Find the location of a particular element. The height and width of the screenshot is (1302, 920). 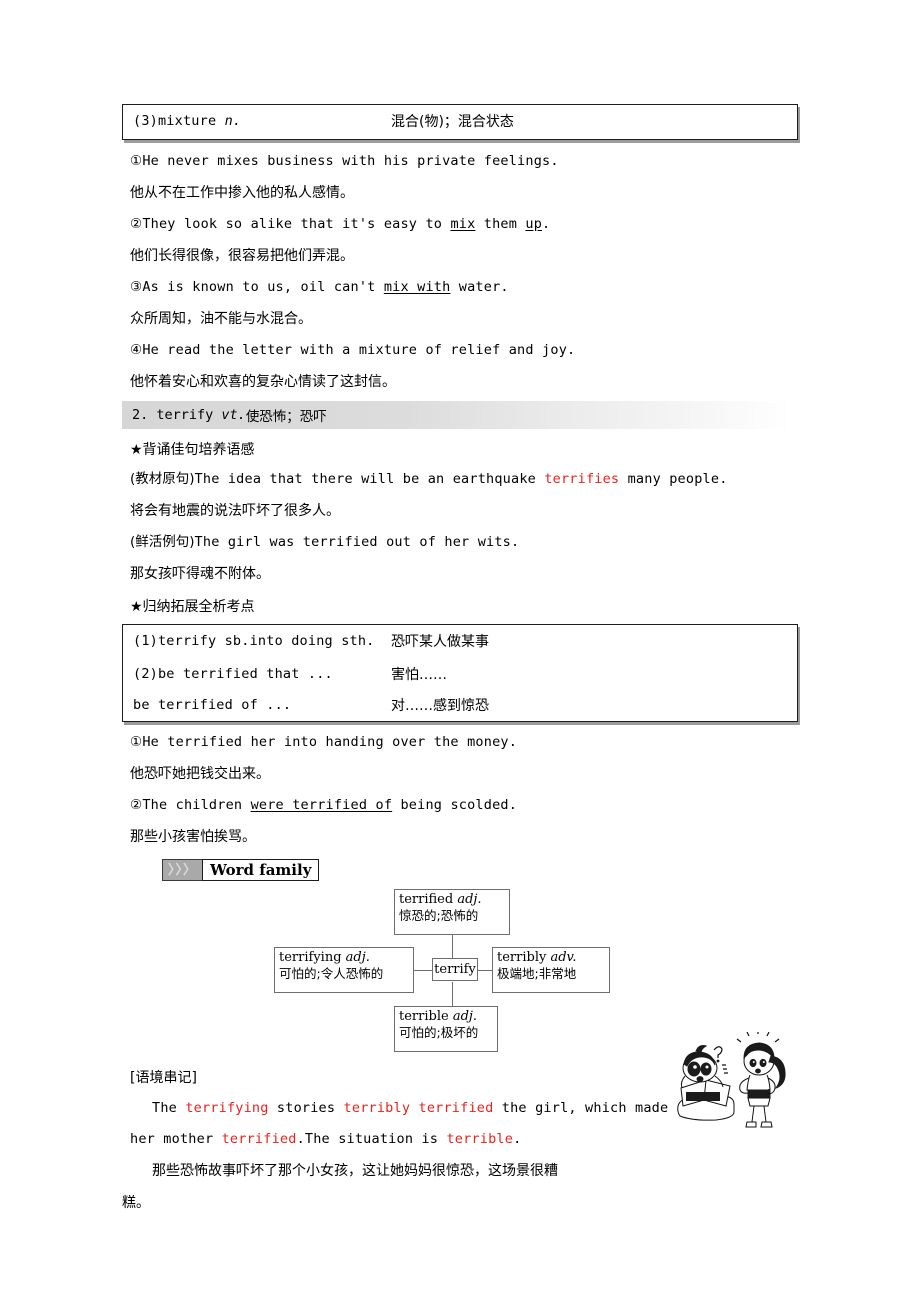

star-heading-summary: ★归纳拓展全析考点 is located at coordinates (192, 606).